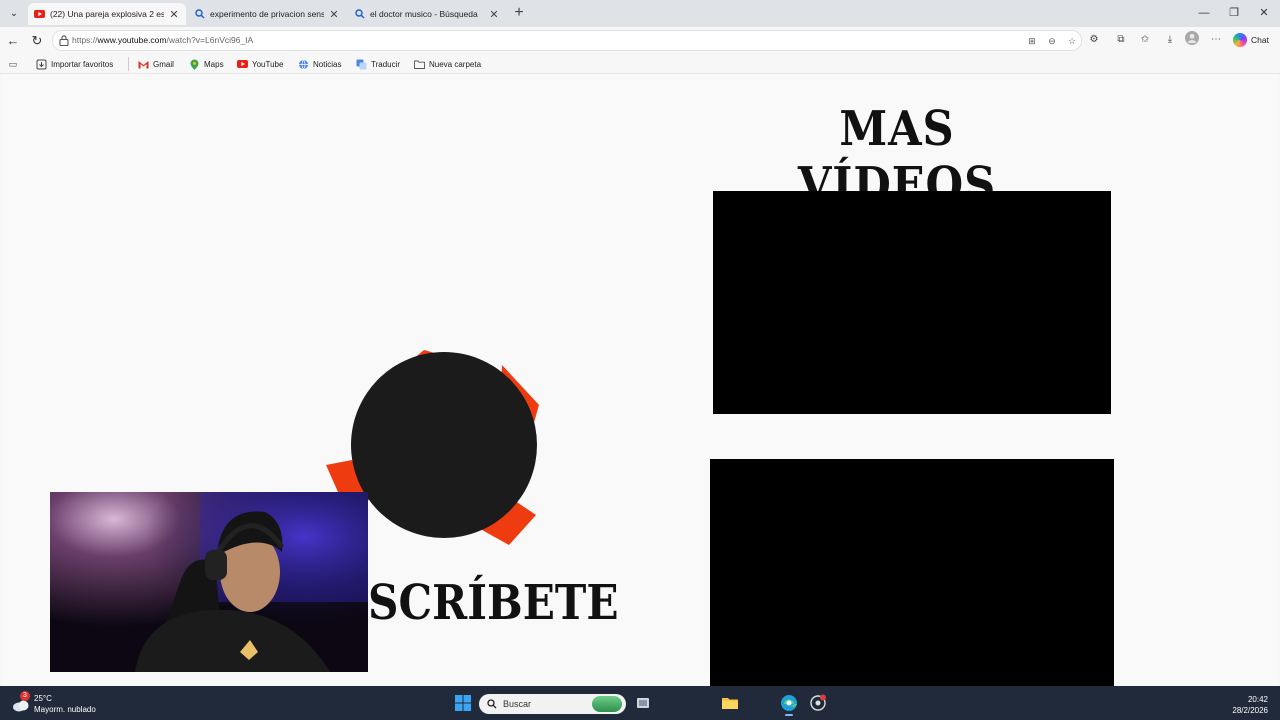 This screenshot has height=720, width=1280. I want to click on split-screen-icon: ⧉, so click(1121, 40).